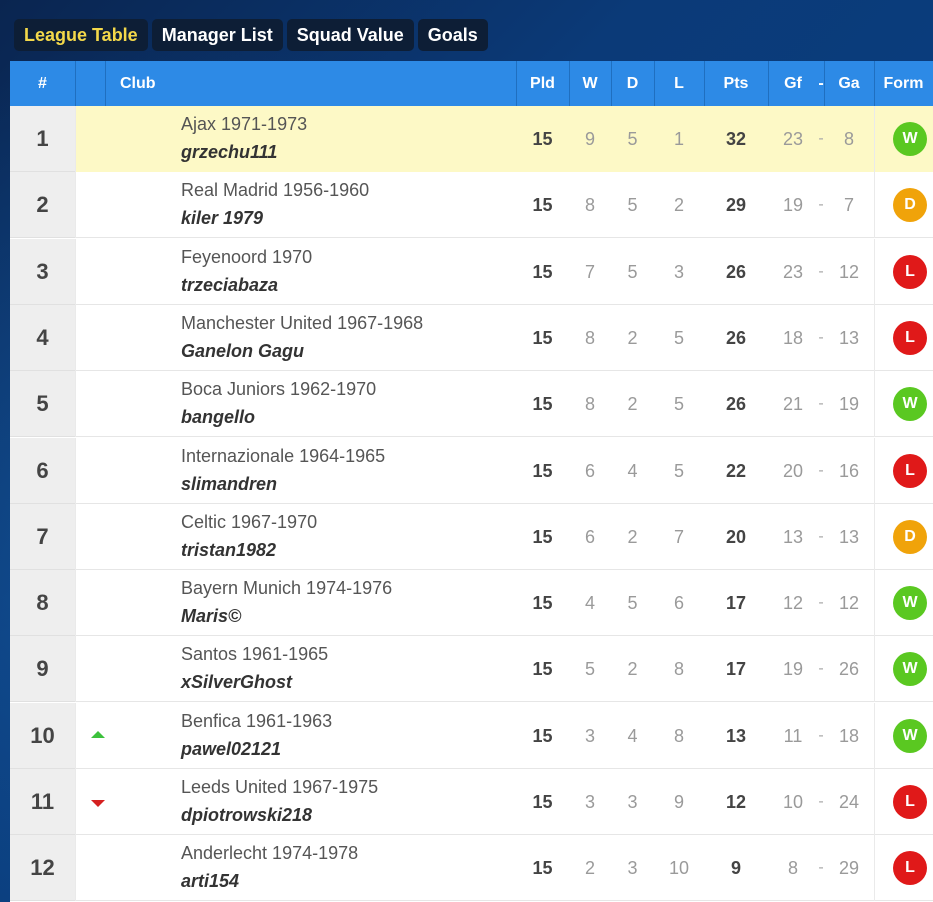 The image size is (933, 902). What do you see at coordinates (849, 868) in the screenshot?
I see `goals-against-cell: 29` at bounding box center [849, 868].